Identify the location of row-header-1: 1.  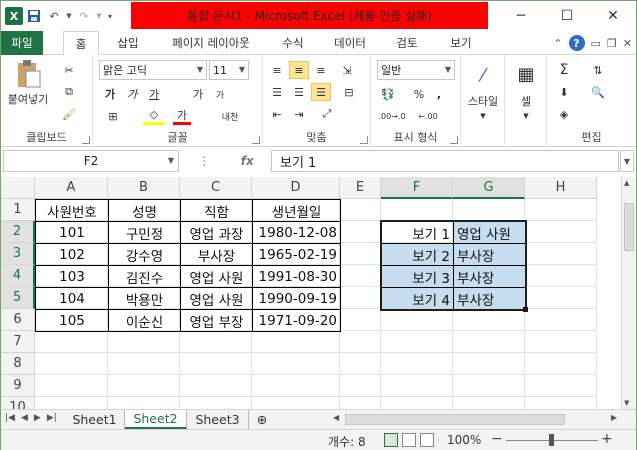
(18, 210).